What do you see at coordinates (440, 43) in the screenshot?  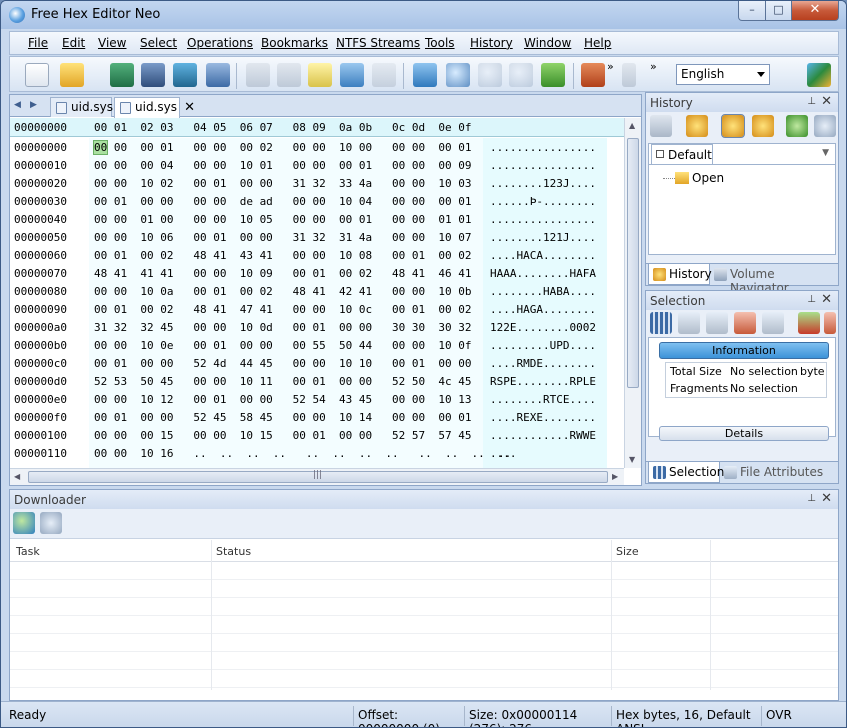 I see `menu-tools: Tools` at bounding box center [440, 43].